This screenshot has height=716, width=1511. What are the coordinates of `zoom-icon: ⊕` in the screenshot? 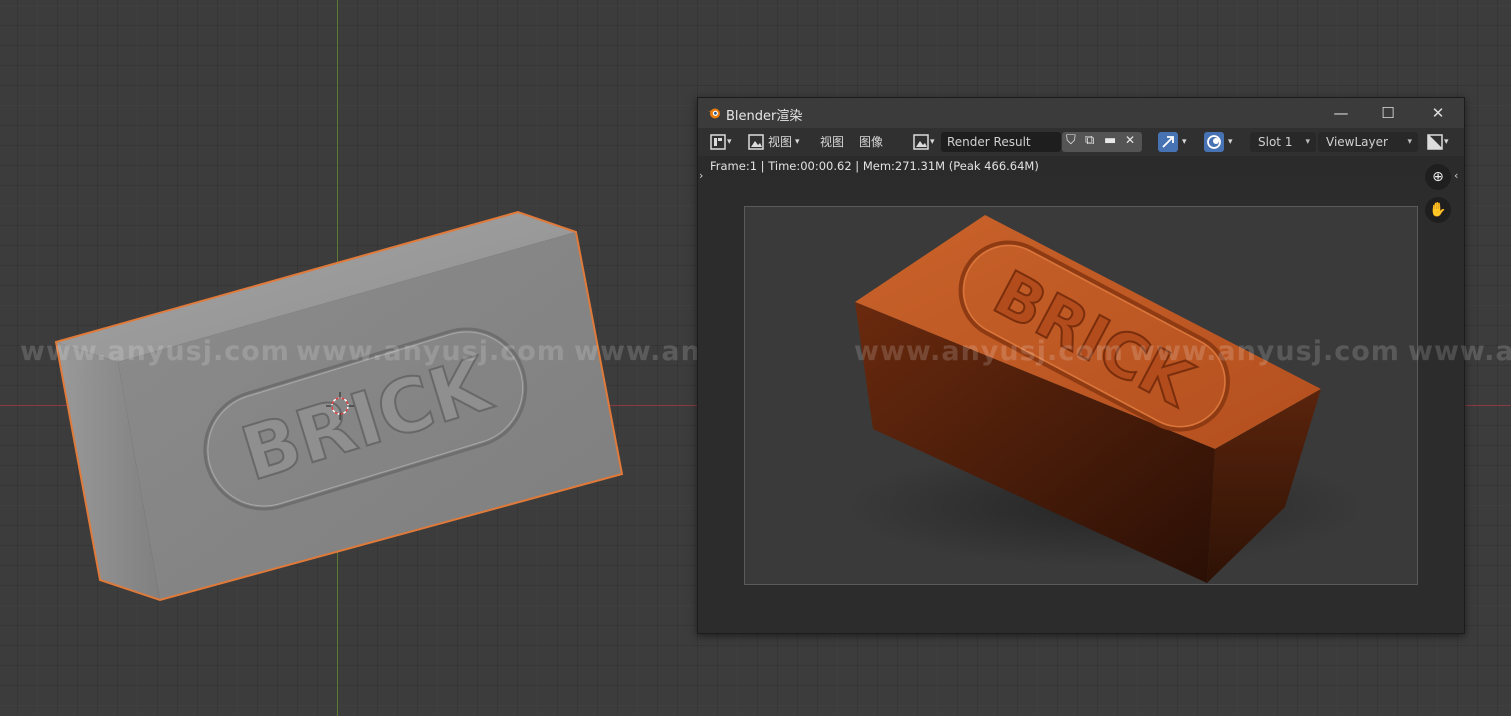 It's located at (1438, 177).